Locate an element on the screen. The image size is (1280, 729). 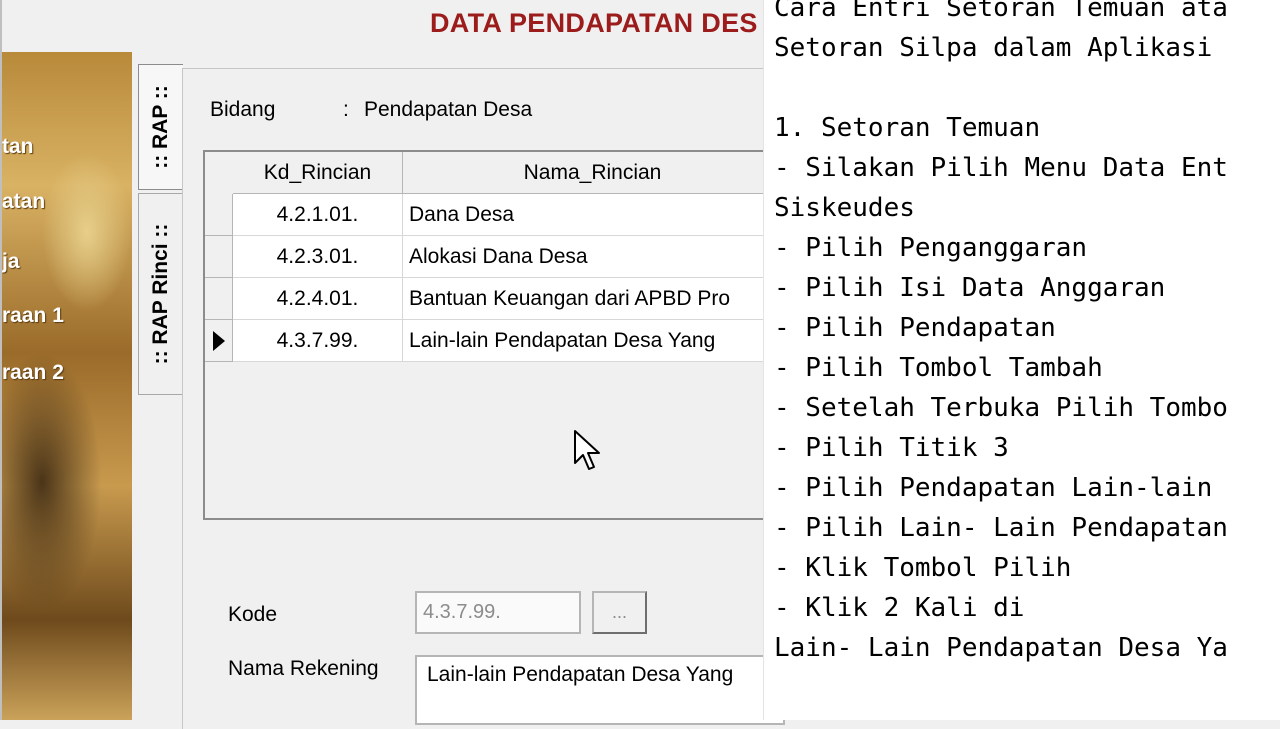
row-pointer-icon is located at coordinates (219, 341).